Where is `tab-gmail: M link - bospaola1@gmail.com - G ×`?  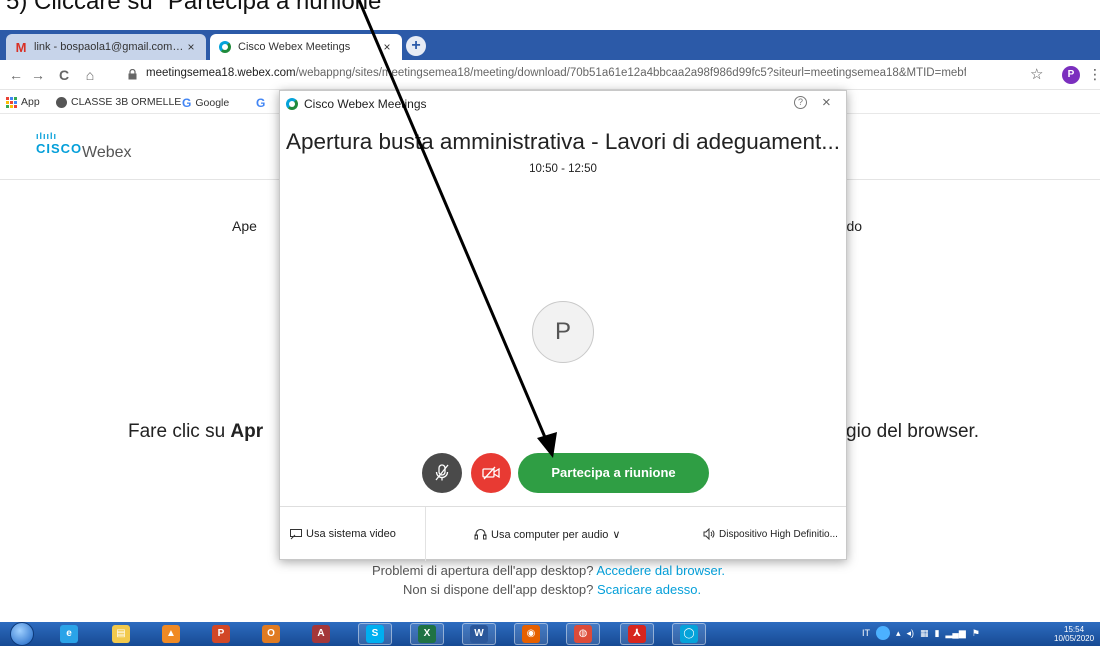
tab-gmail: M link - bospaola1@gmail.com - G × is located at coordinates (106, 47).